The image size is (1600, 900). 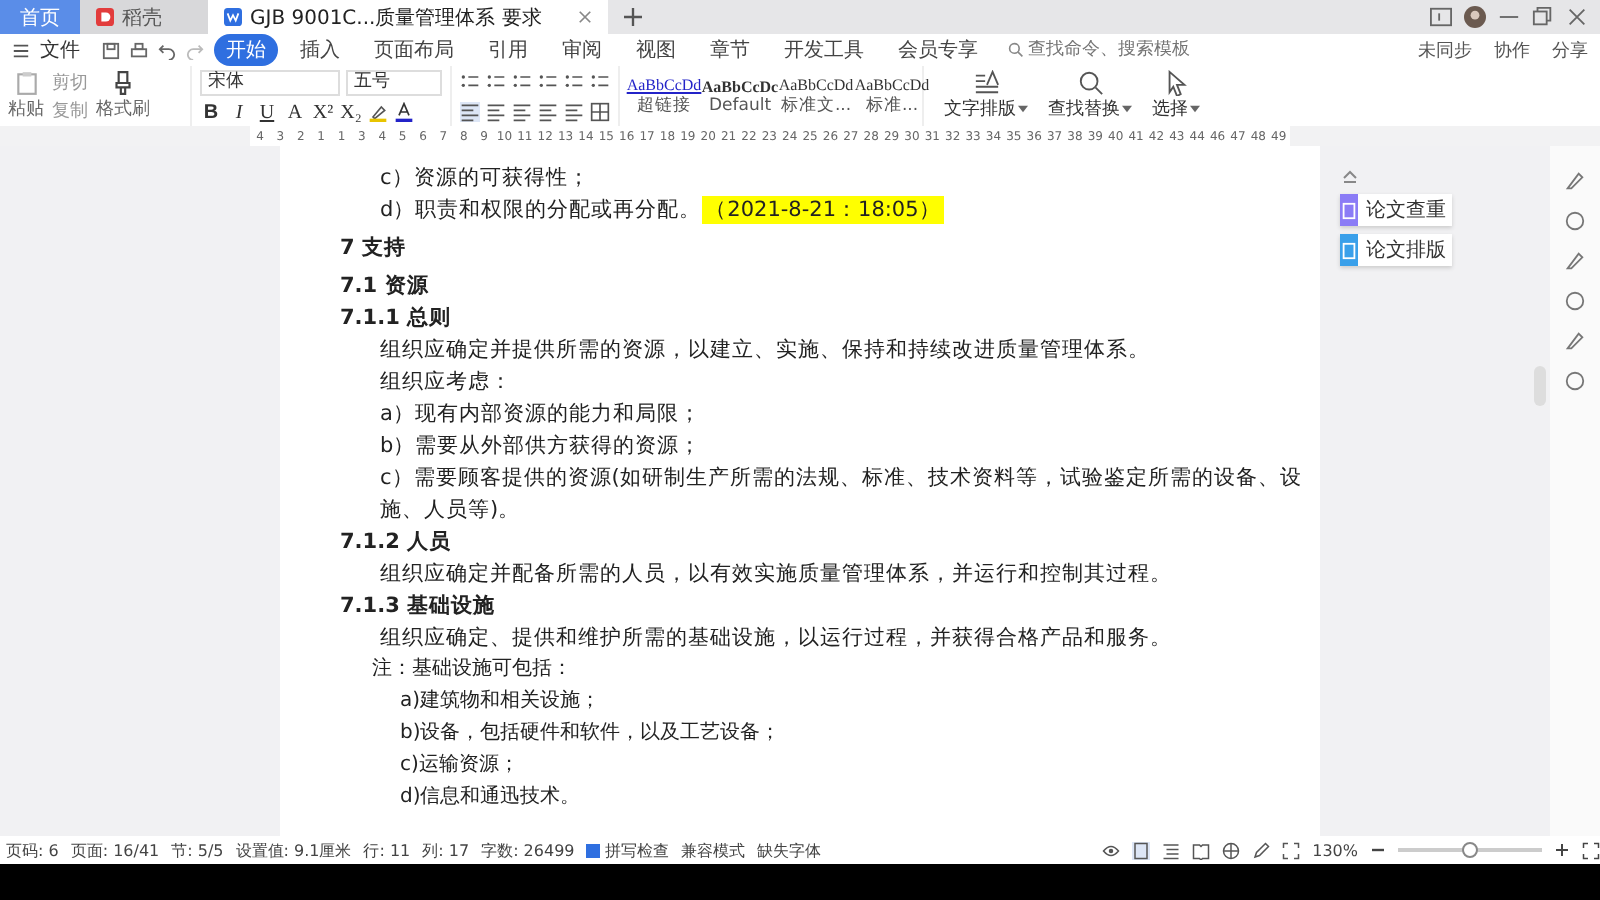 I want to click on paste-button: 粘贴, so click(x=26, y=96).